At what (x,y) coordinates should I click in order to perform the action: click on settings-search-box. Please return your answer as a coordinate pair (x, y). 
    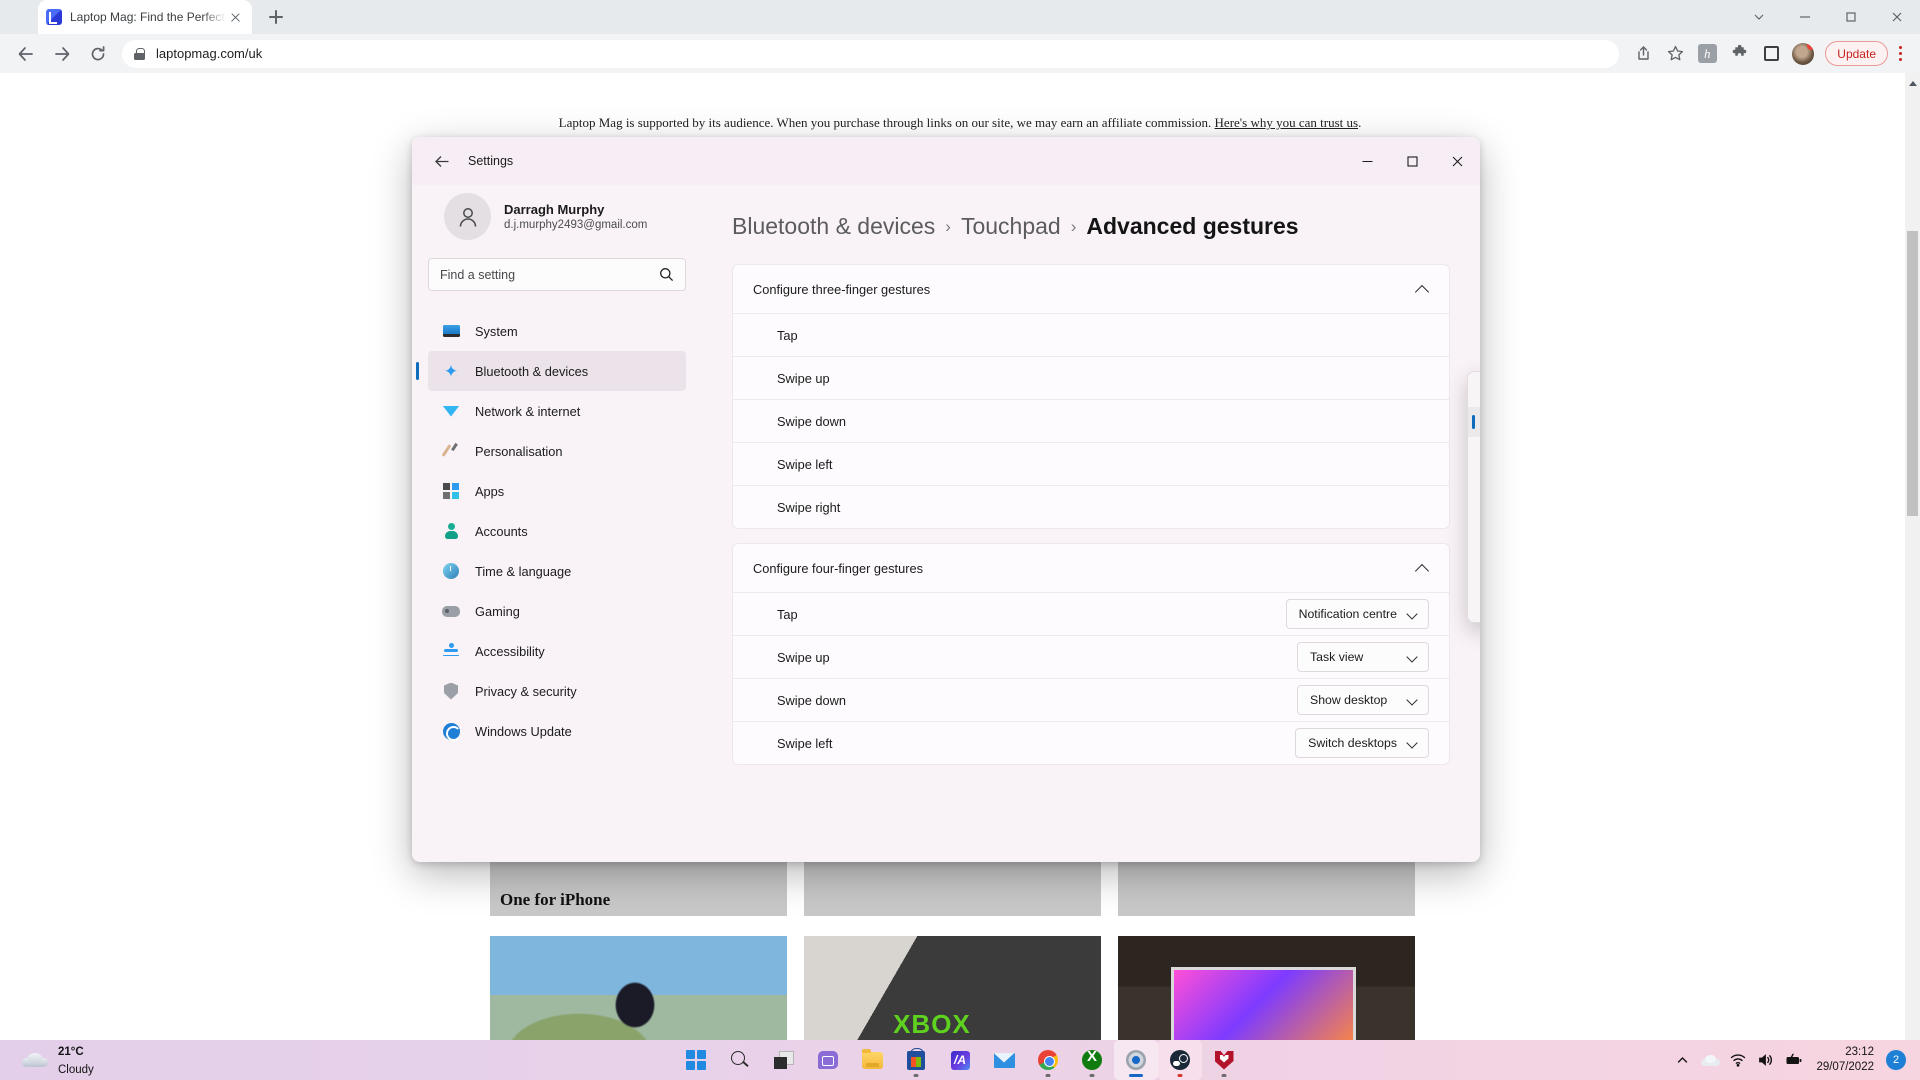
    Looking at the image, I should click on (557, 274).